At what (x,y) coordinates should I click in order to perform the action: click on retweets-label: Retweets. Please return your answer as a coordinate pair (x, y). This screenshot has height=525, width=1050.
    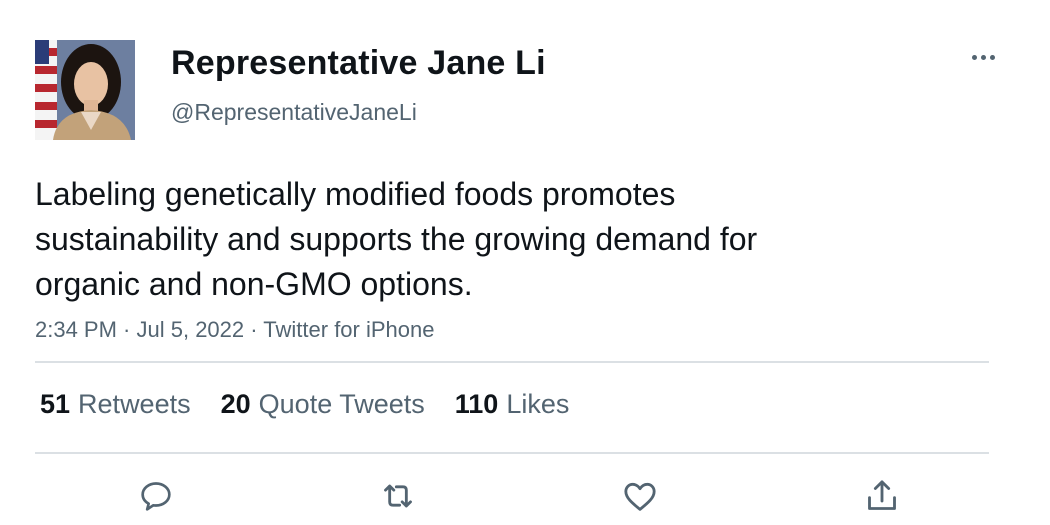
    Looking at the image, I should click on (134, 404).